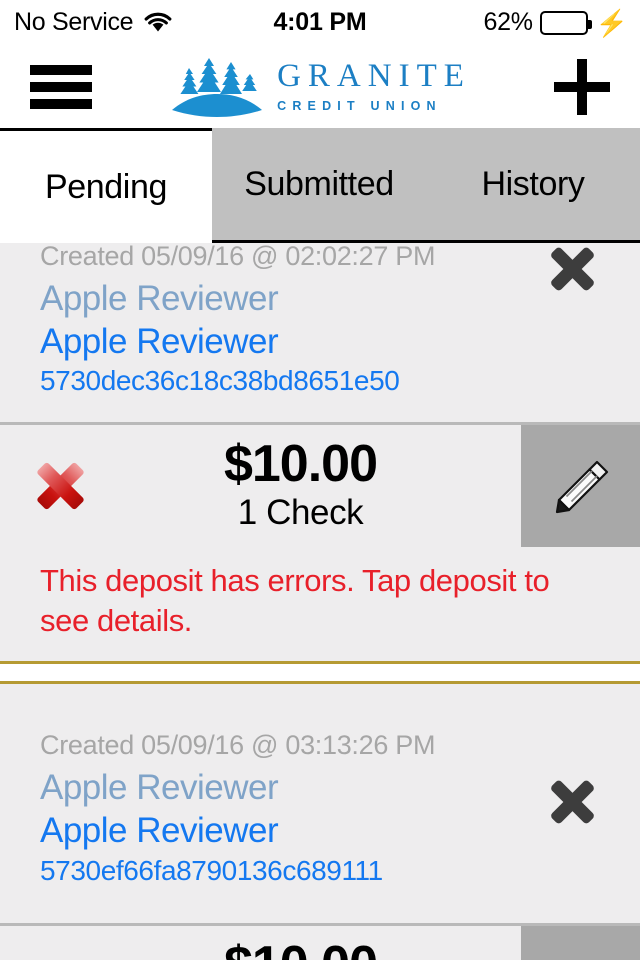 Image resolution: width=640 pixels, height=960 pixels. Describe the element at coordinates (211, 870) in the screenshot. I see `deposit-id-label: 5730ef66fa8790136c689111` at that location.